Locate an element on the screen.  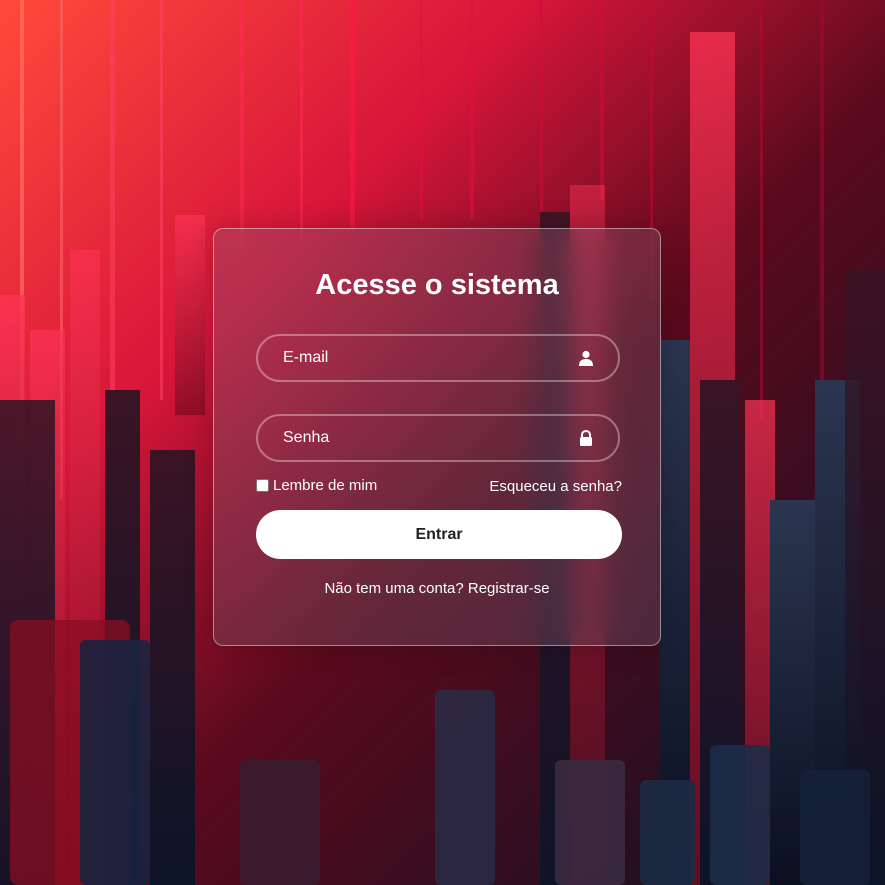
remember-me: Lembre de mim is located at coordinates (316, 485).